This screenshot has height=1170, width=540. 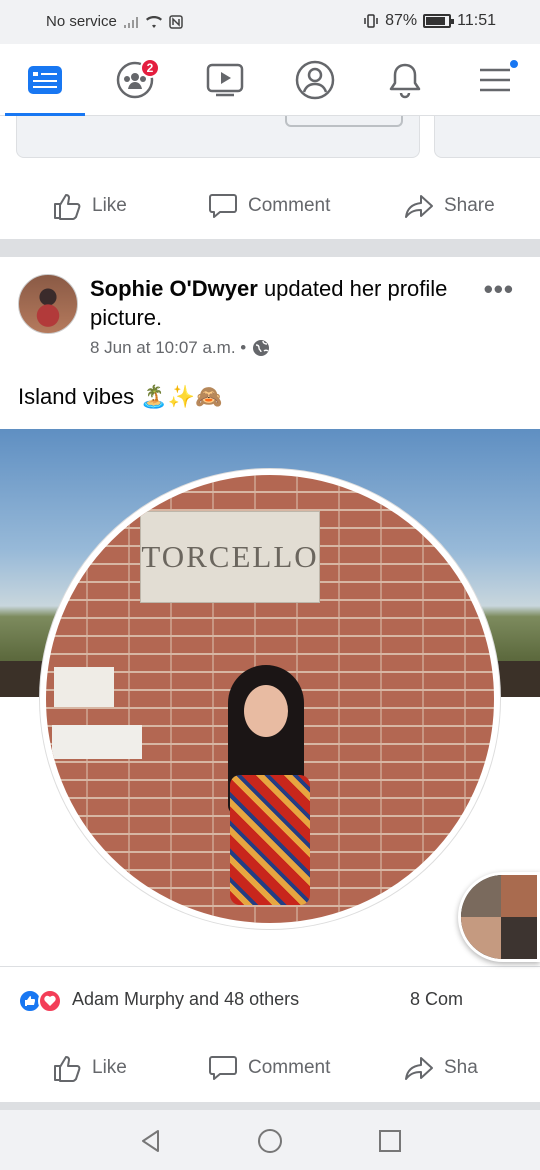 I want to click on comments-count: 8 Com, so click(x=436, y=999).